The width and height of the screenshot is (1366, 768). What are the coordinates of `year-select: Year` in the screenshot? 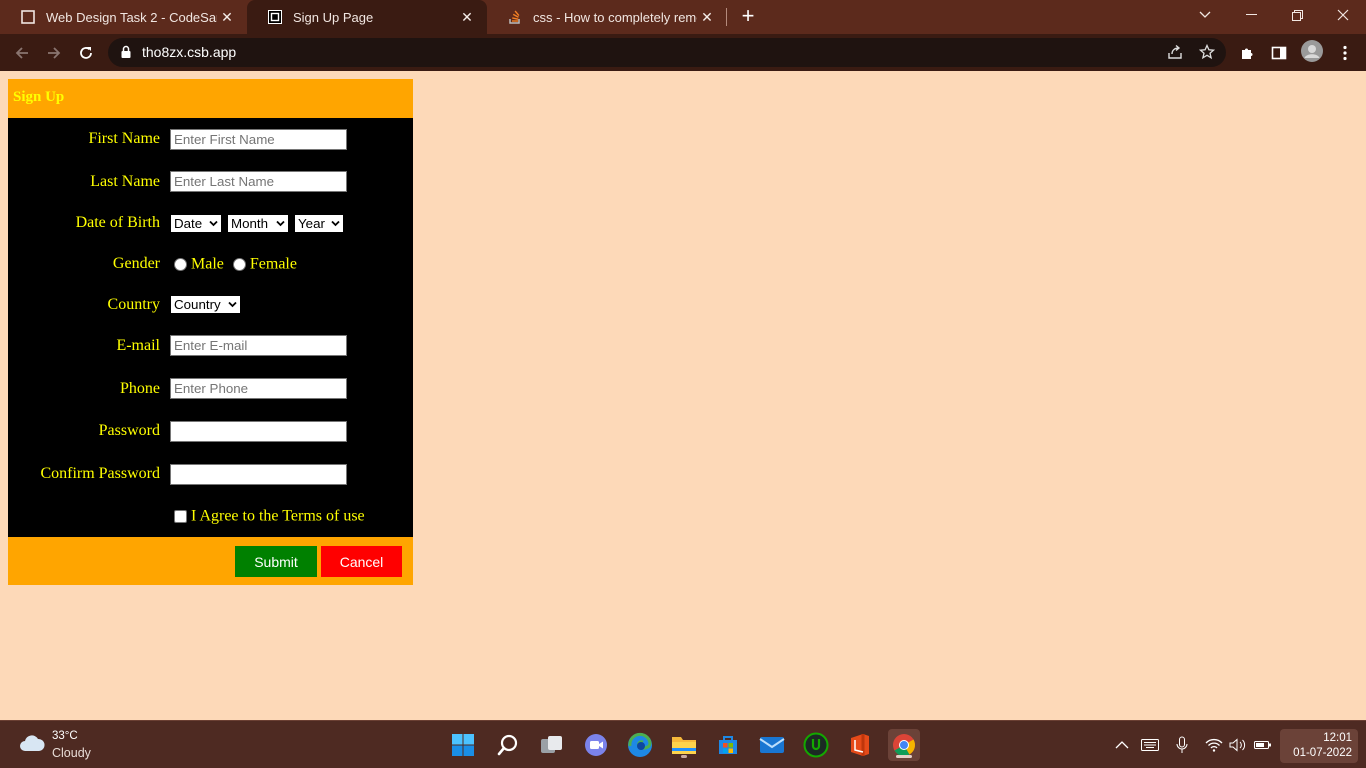 It's located at (319, 223).